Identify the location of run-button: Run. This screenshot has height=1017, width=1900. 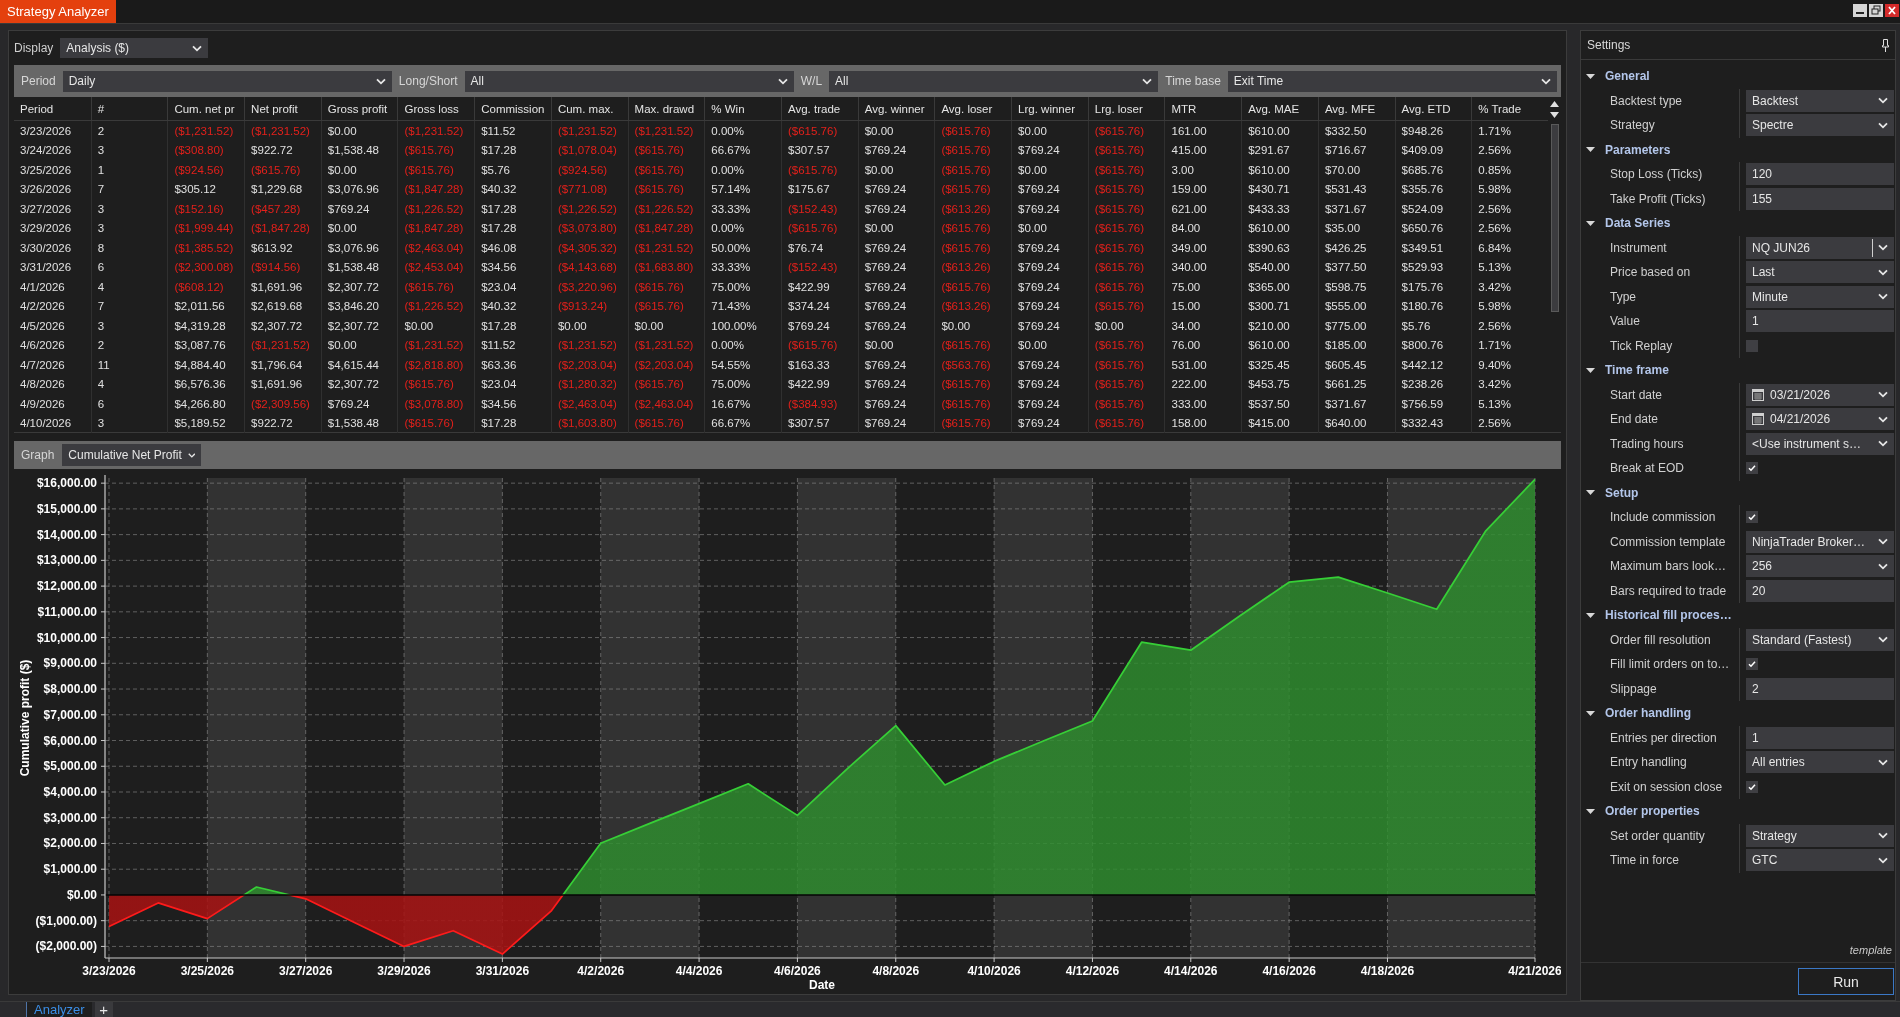
(1846, 981).